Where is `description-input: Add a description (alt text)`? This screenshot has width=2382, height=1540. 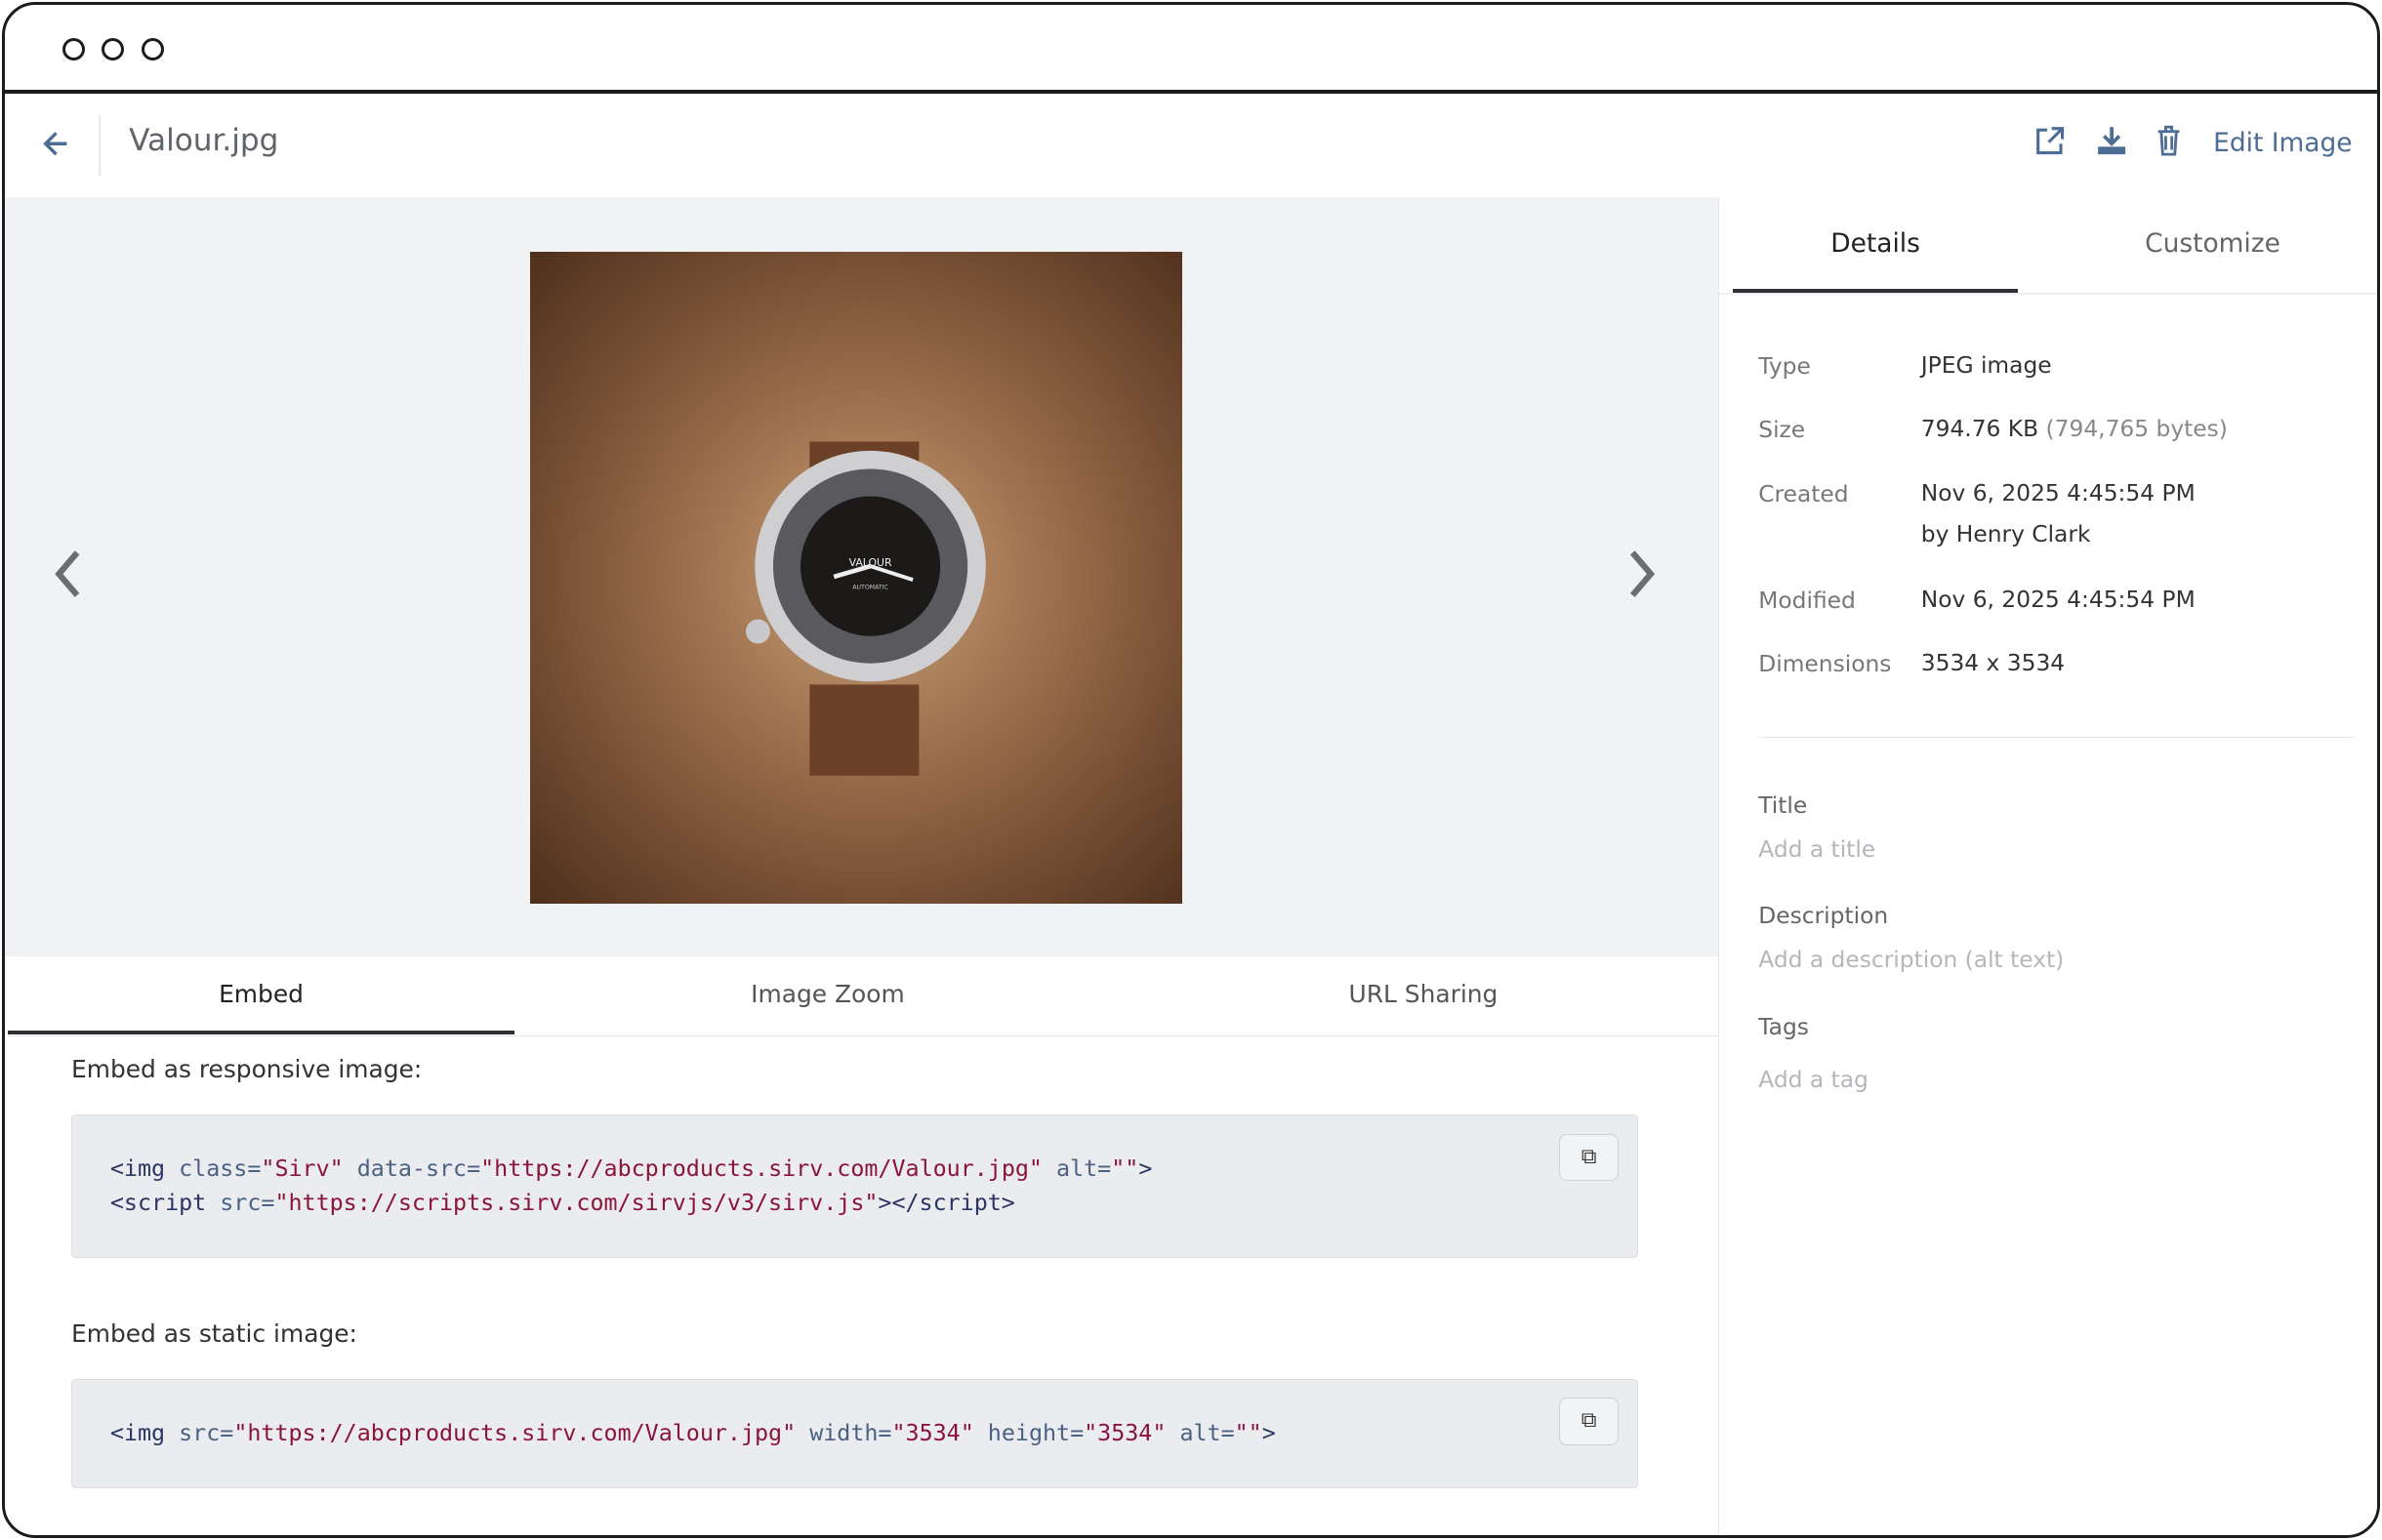 description-input: Add a description (alt text) is located at coordinates (1911, 959).